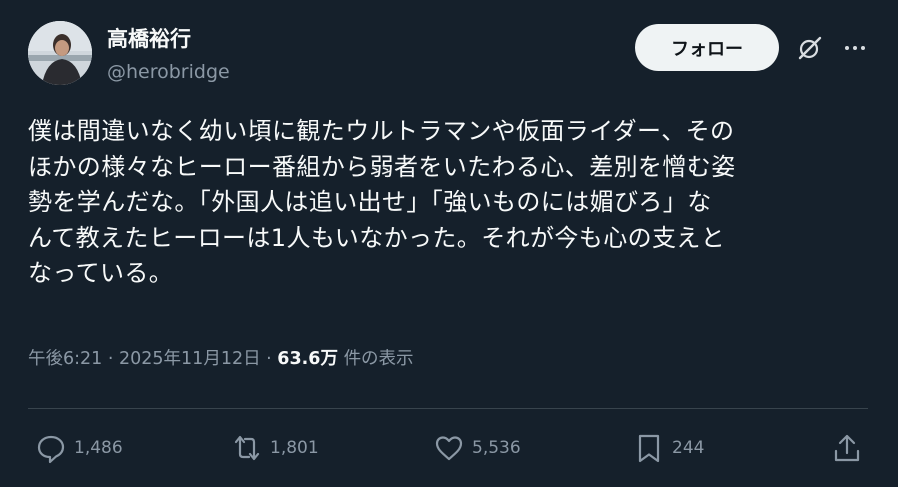 The width and height of the screenshot is (898, 487). I want to click on author-handle: @herobridge, so click(168, 72).